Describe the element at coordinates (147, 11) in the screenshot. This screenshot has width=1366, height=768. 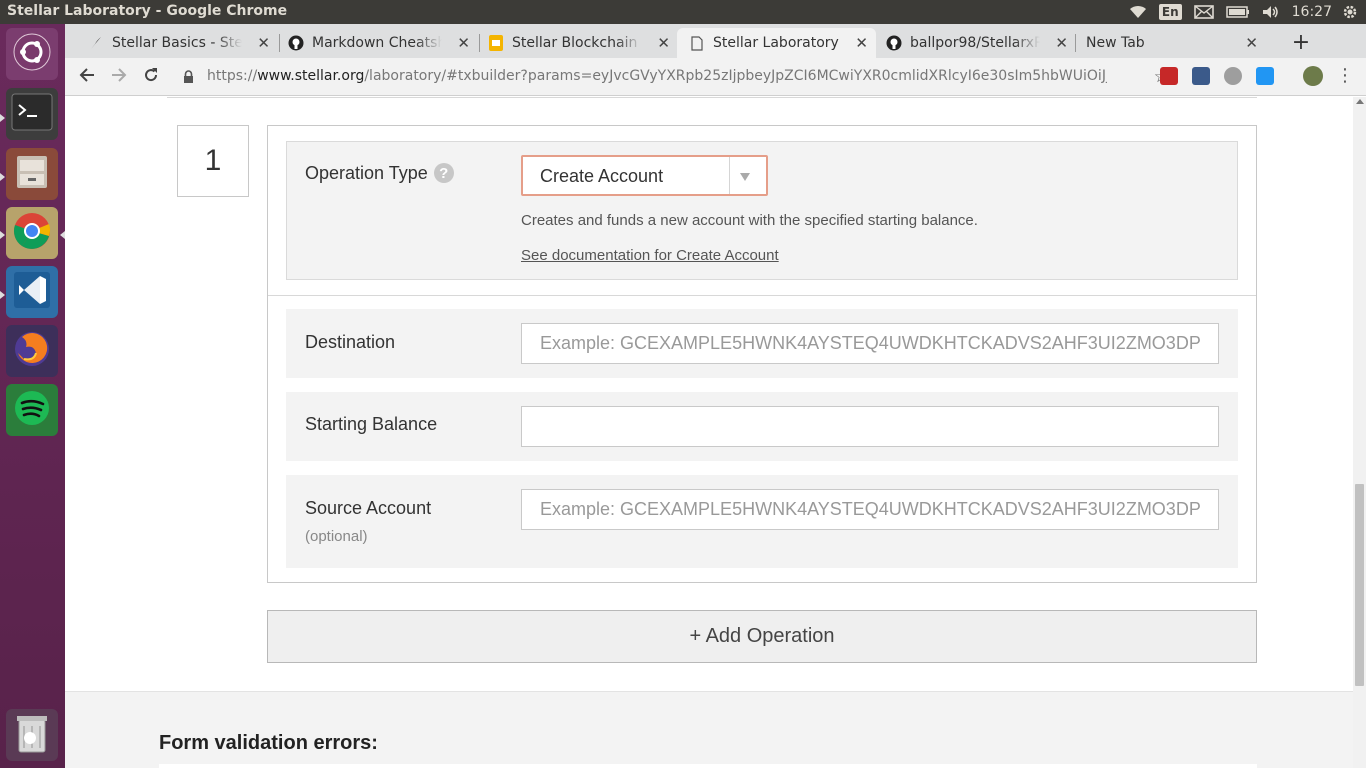
I see `window-title: Stellar Laboratory - Google Chrome` at that location.